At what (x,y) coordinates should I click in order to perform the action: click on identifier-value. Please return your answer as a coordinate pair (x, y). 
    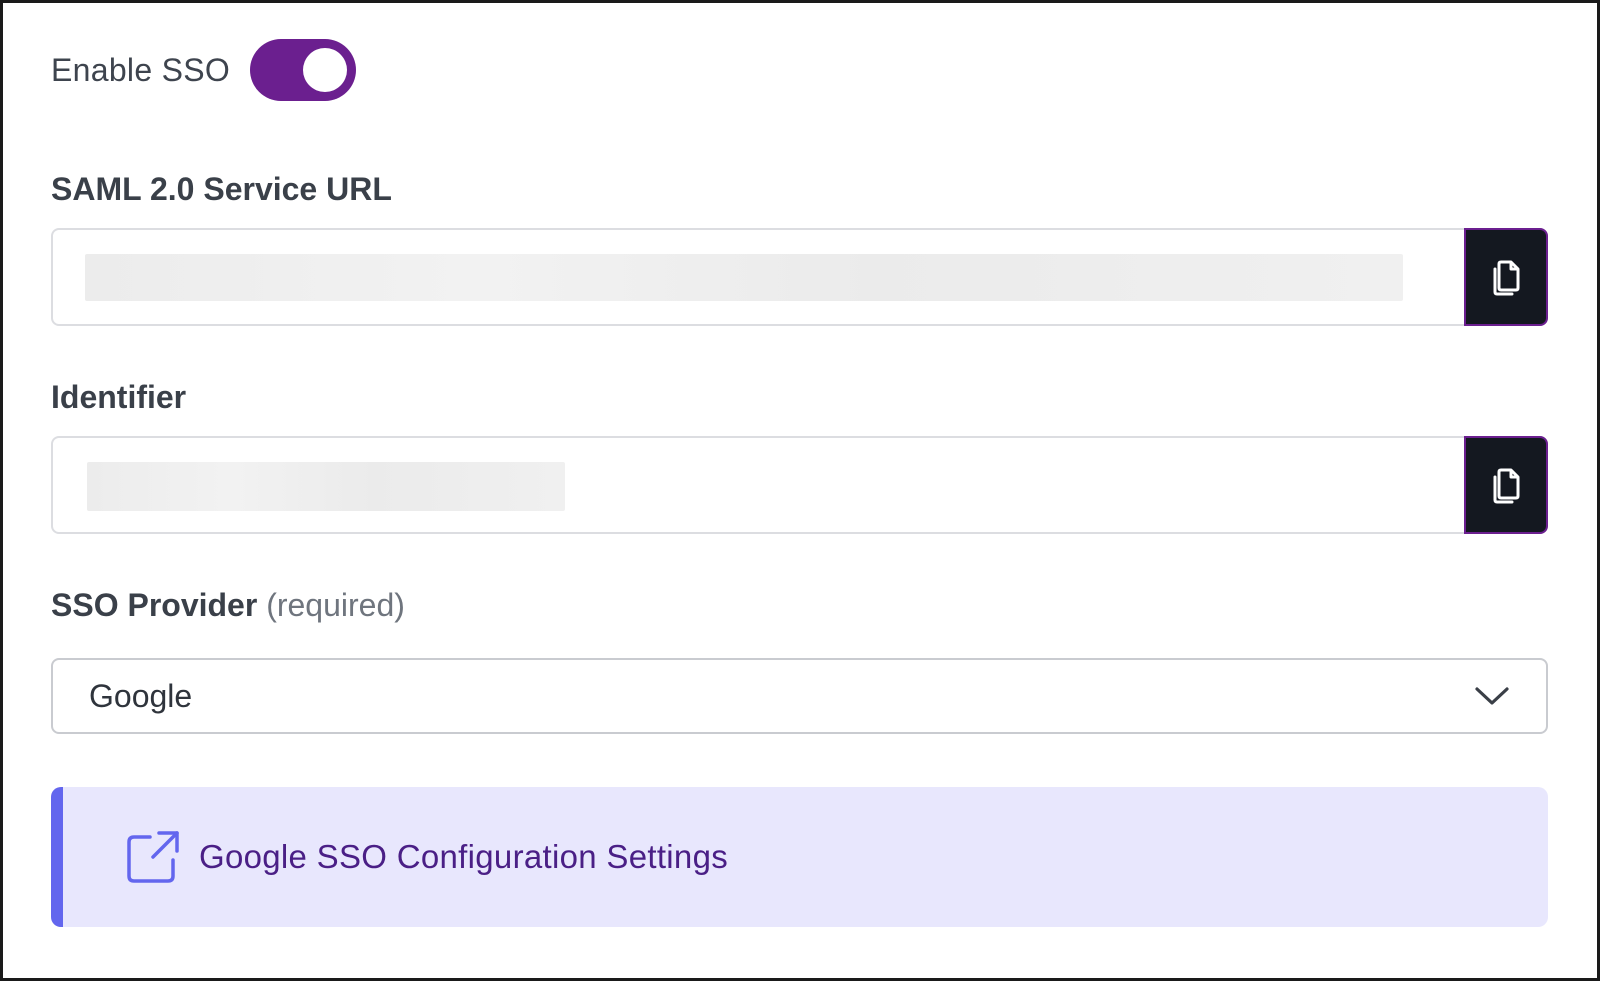
    Looking at the image, I should click on (758, 485).